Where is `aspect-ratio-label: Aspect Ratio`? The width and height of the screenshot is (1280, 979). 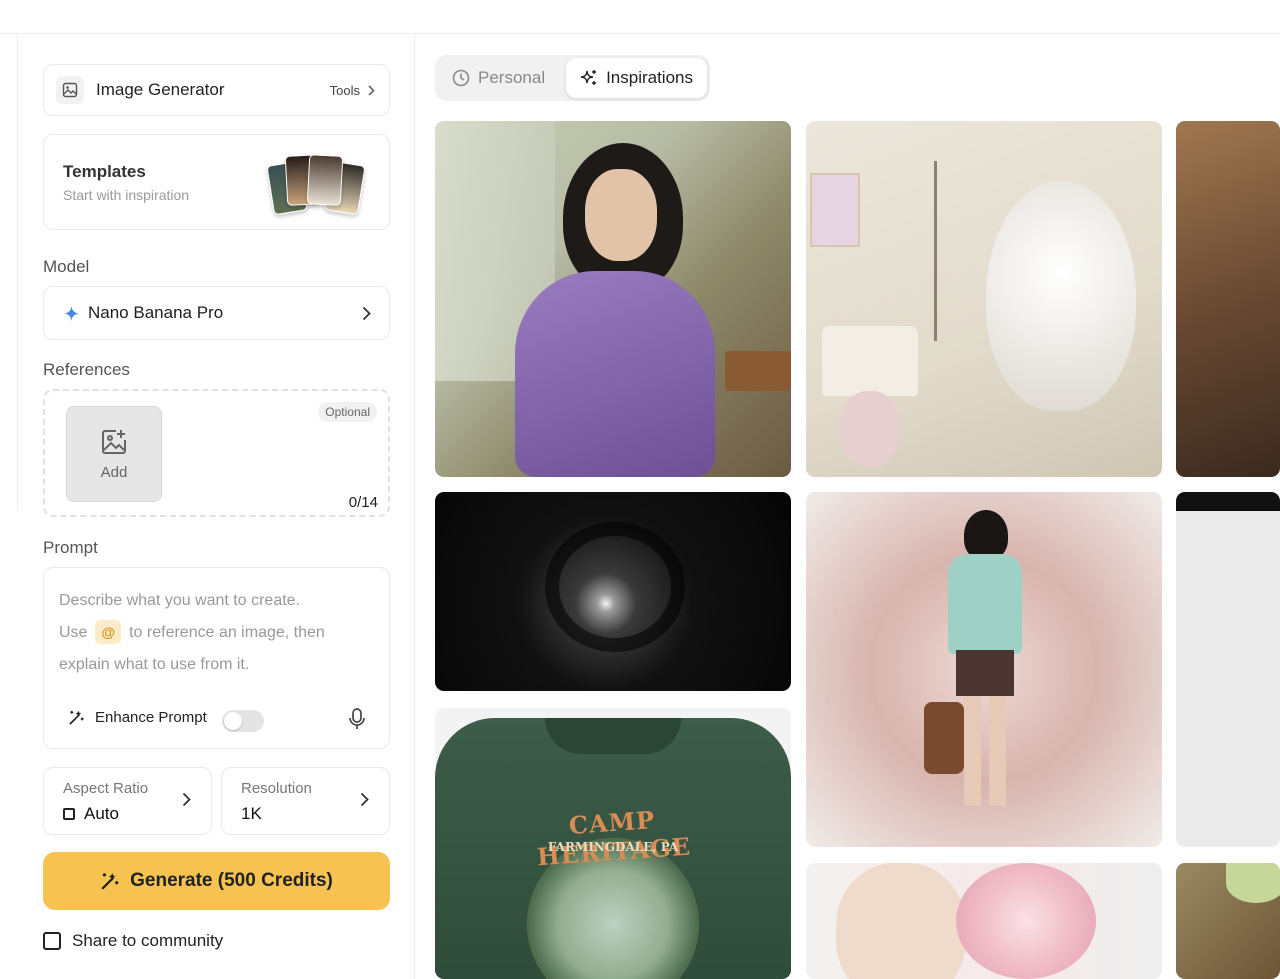 aspect-ratio-label: Aspect Ratio is located at coordinates (106, 788).